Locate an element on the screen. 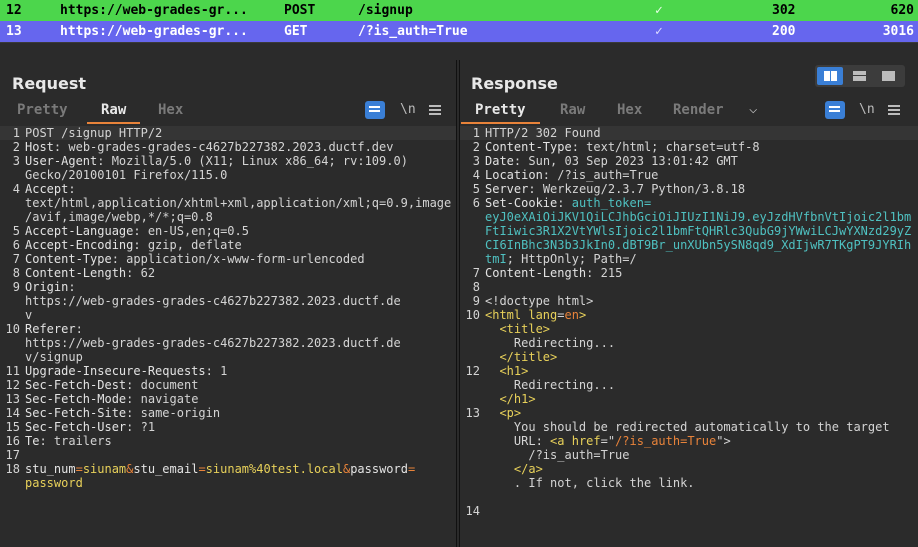 The width and height of the screenshot is (918, 547). line-number: 9 is located at coordinates (16, 287).